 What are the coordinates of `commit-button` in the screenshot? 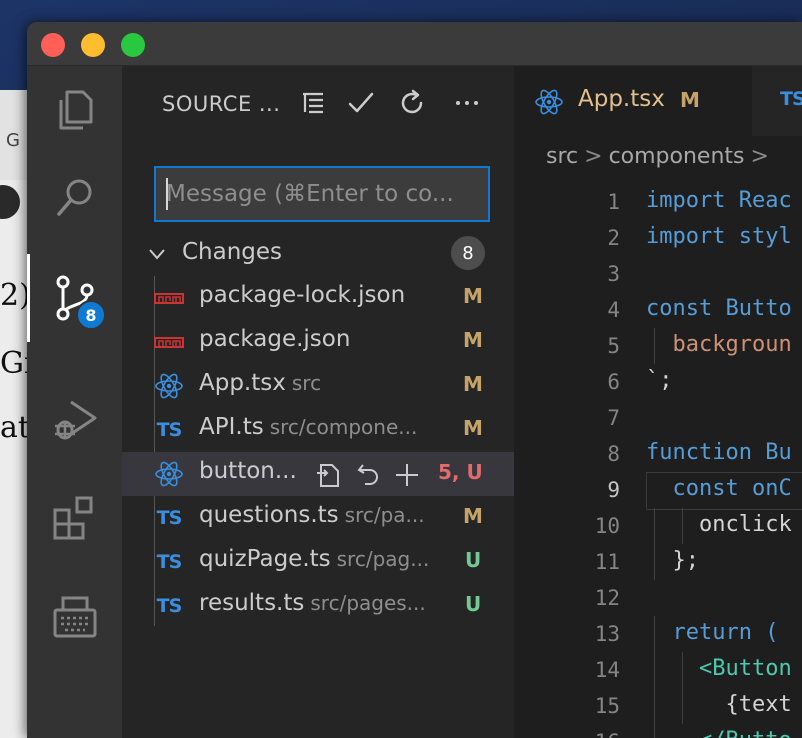 It's located at (361, 103).